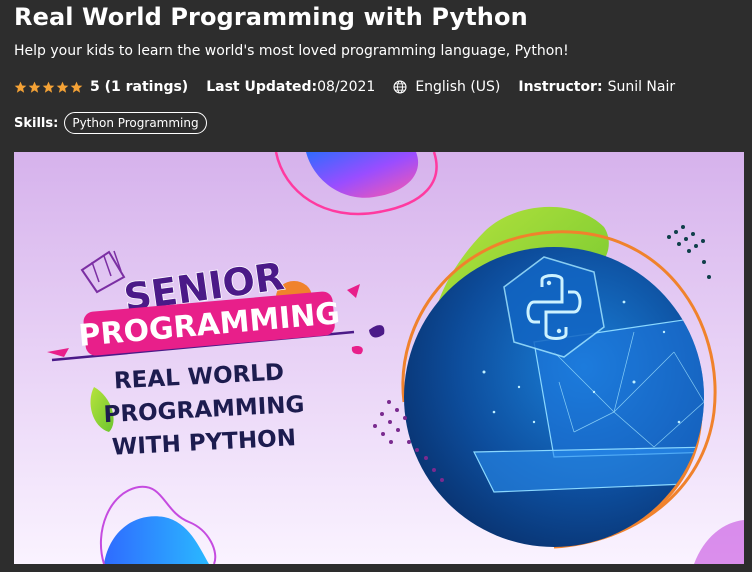  I want to click on rating-stars, so click(49, 87).